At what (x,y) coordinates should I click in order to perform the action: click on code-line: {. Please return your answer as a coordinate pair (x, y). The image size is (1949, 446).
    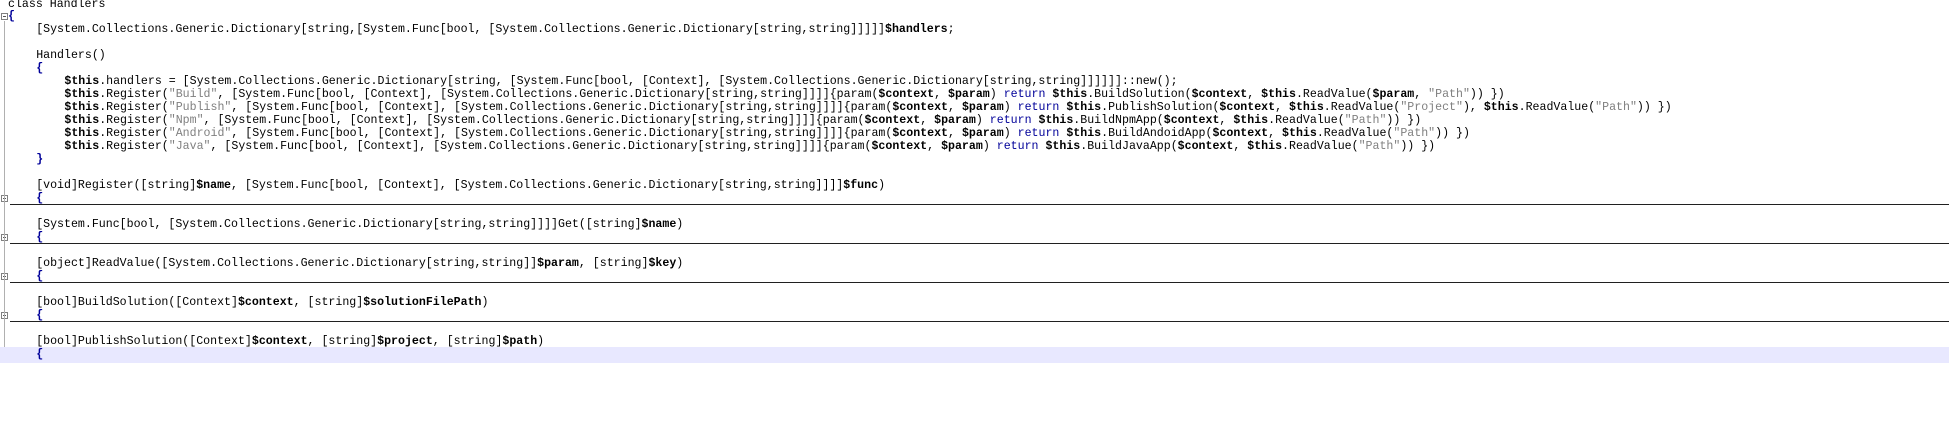
    Looking at the image, I should click on (974, 355).